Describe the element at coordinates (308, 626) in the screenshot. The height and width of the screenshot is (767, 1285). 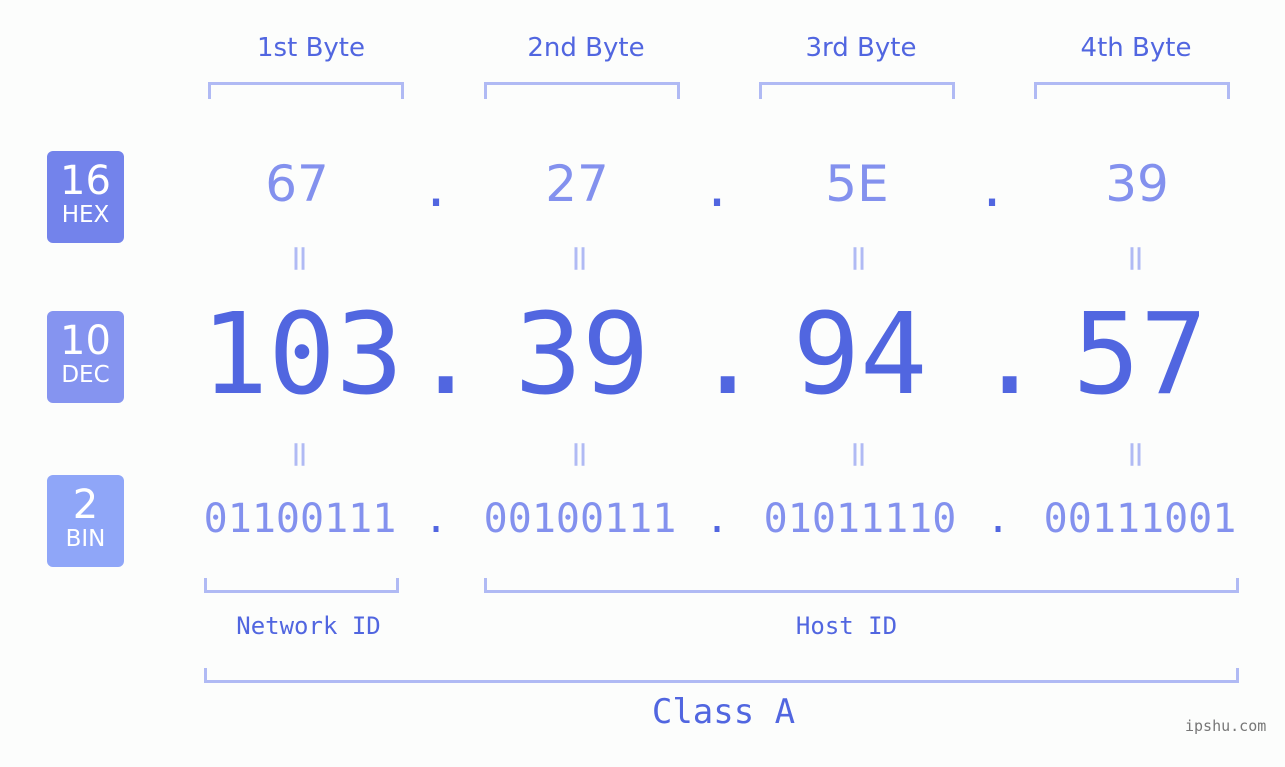
I see `network-id-label: Network ID` at that location.